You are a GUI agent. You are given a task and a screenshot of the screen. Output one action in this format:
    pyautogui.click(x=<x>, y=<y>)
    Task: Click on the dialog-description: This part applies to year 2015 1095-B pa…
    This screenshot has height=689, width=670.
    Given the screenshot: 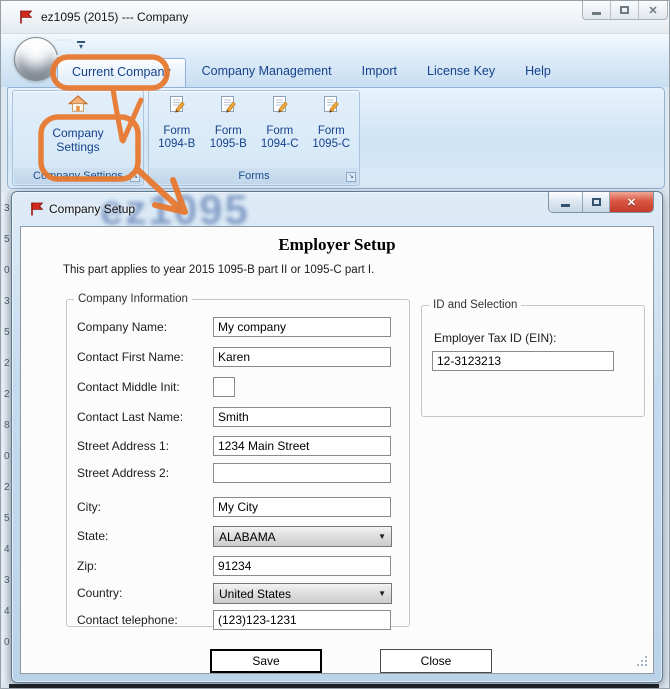 What is the action you would take?
    pyautogui.click(x=219, y=270)
    